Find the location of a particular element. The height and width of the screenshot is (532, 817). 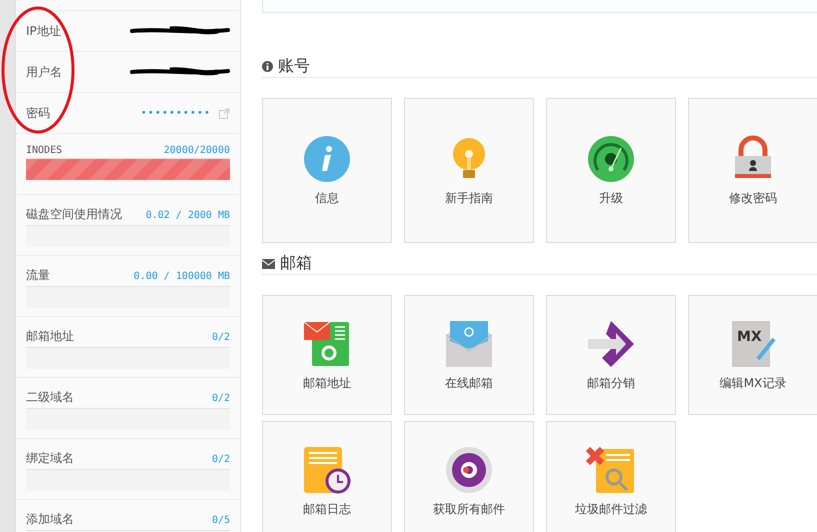

meter-reading: 0/5 is located at coordinates (221, 520).